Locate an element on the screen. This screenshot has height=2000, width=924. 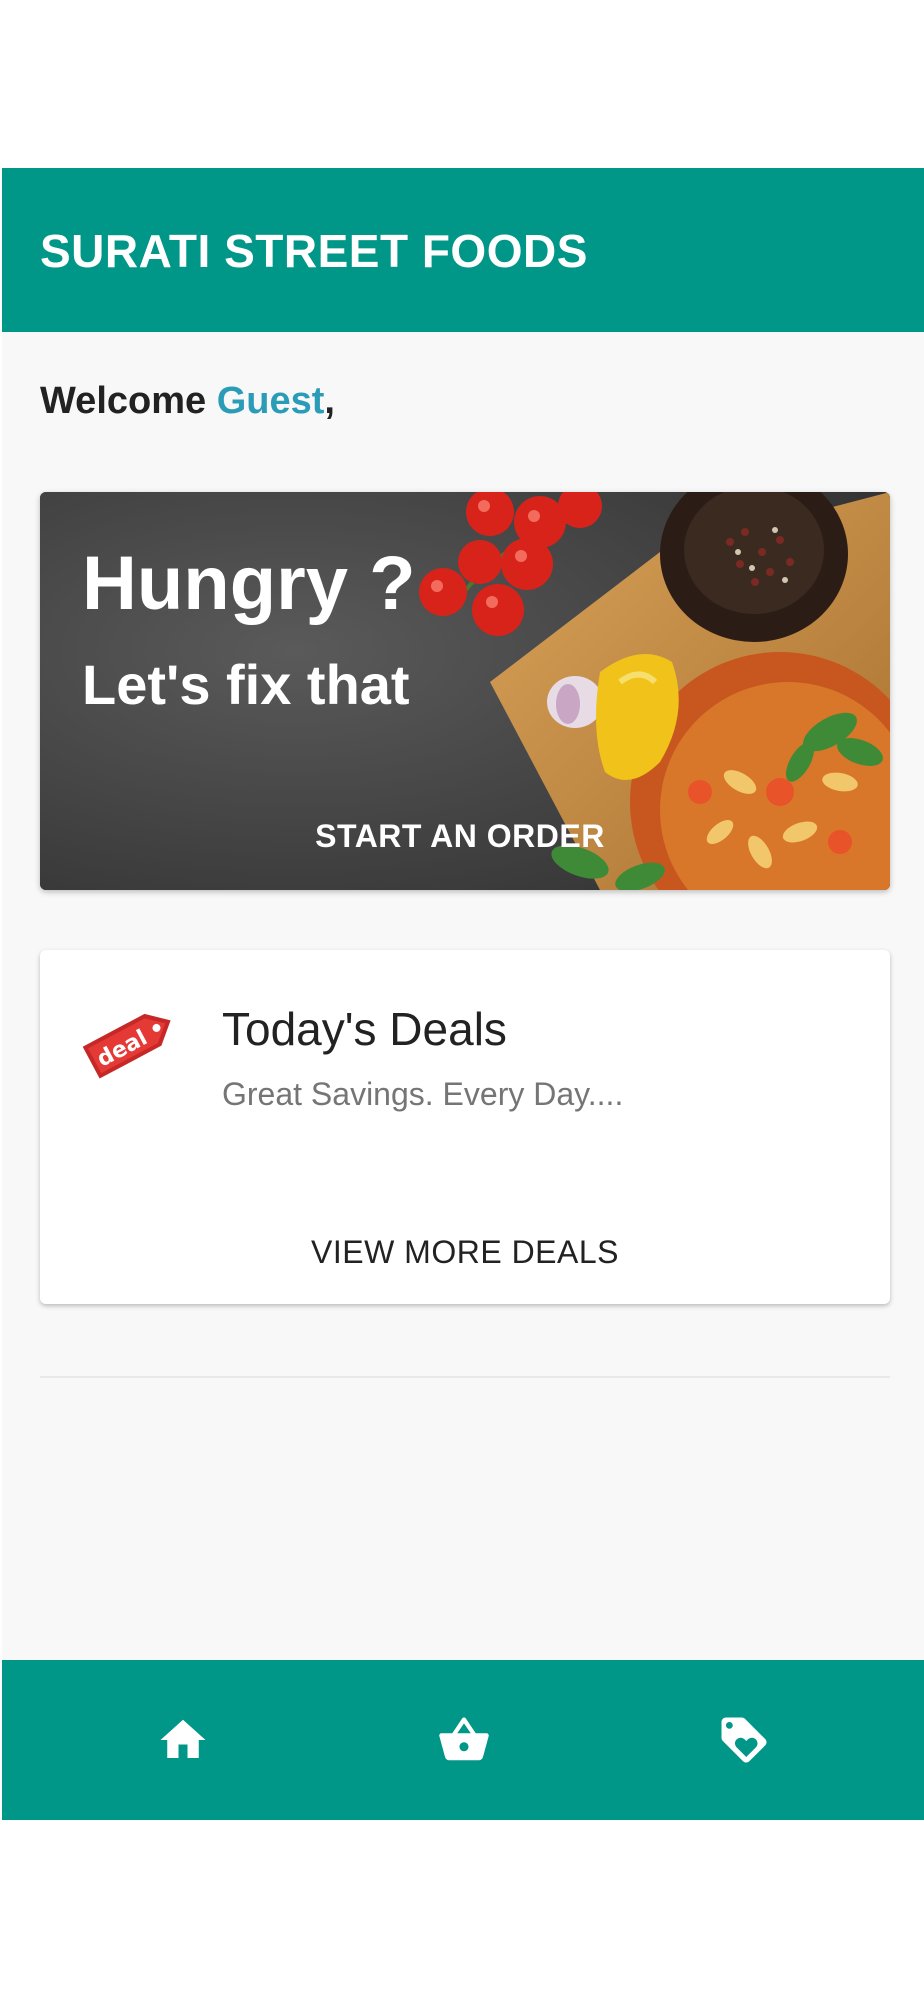
tag-heart-icon is located at coordinates (743, 1740).